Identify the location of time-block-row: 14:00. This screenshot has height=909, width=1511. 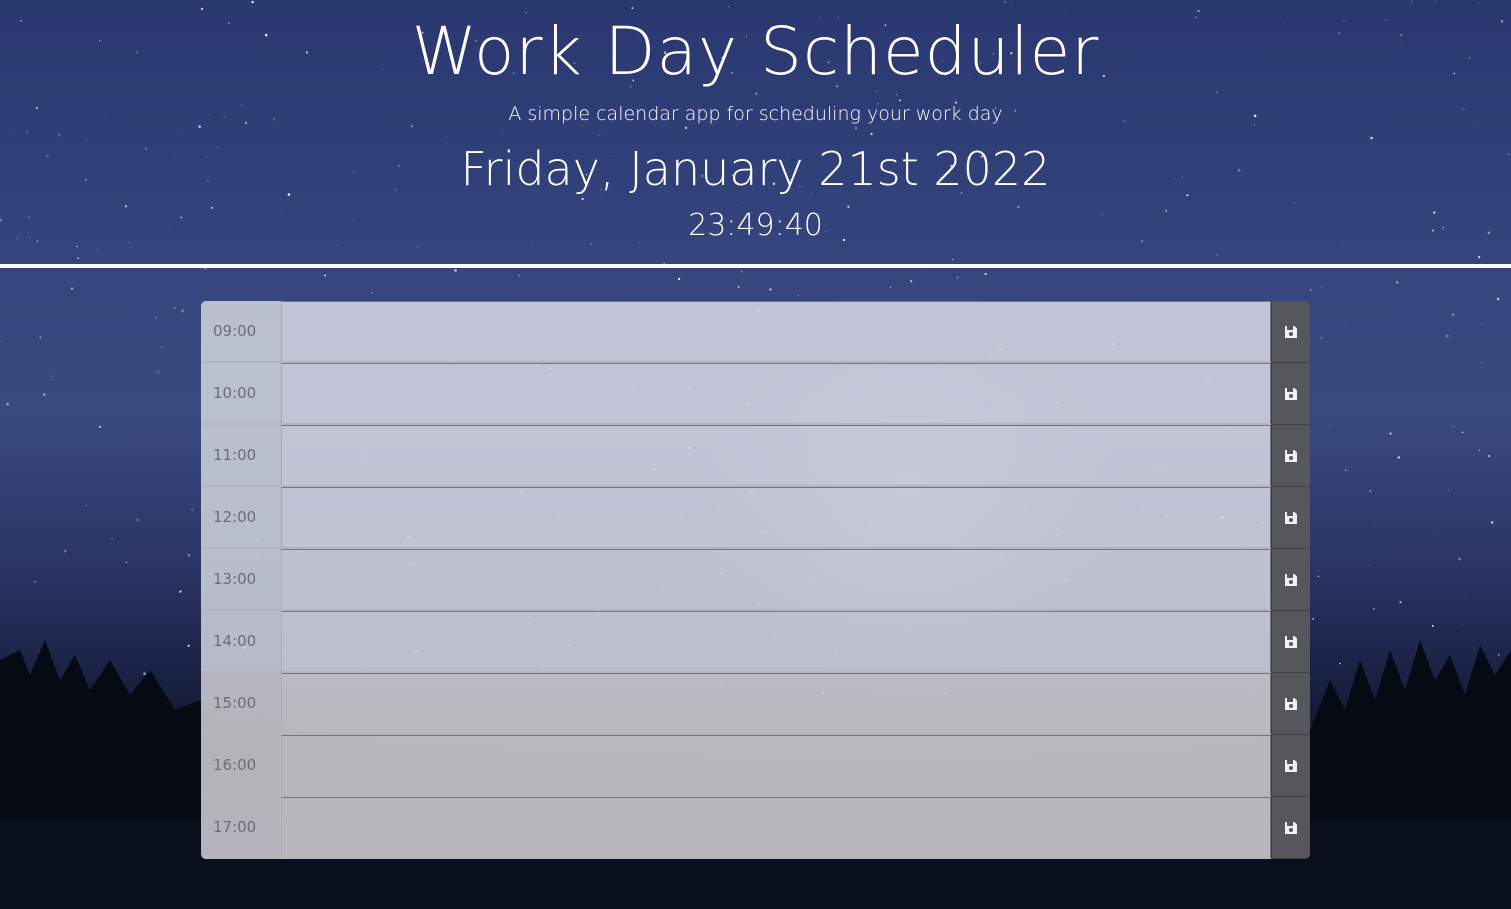
(755, 642).